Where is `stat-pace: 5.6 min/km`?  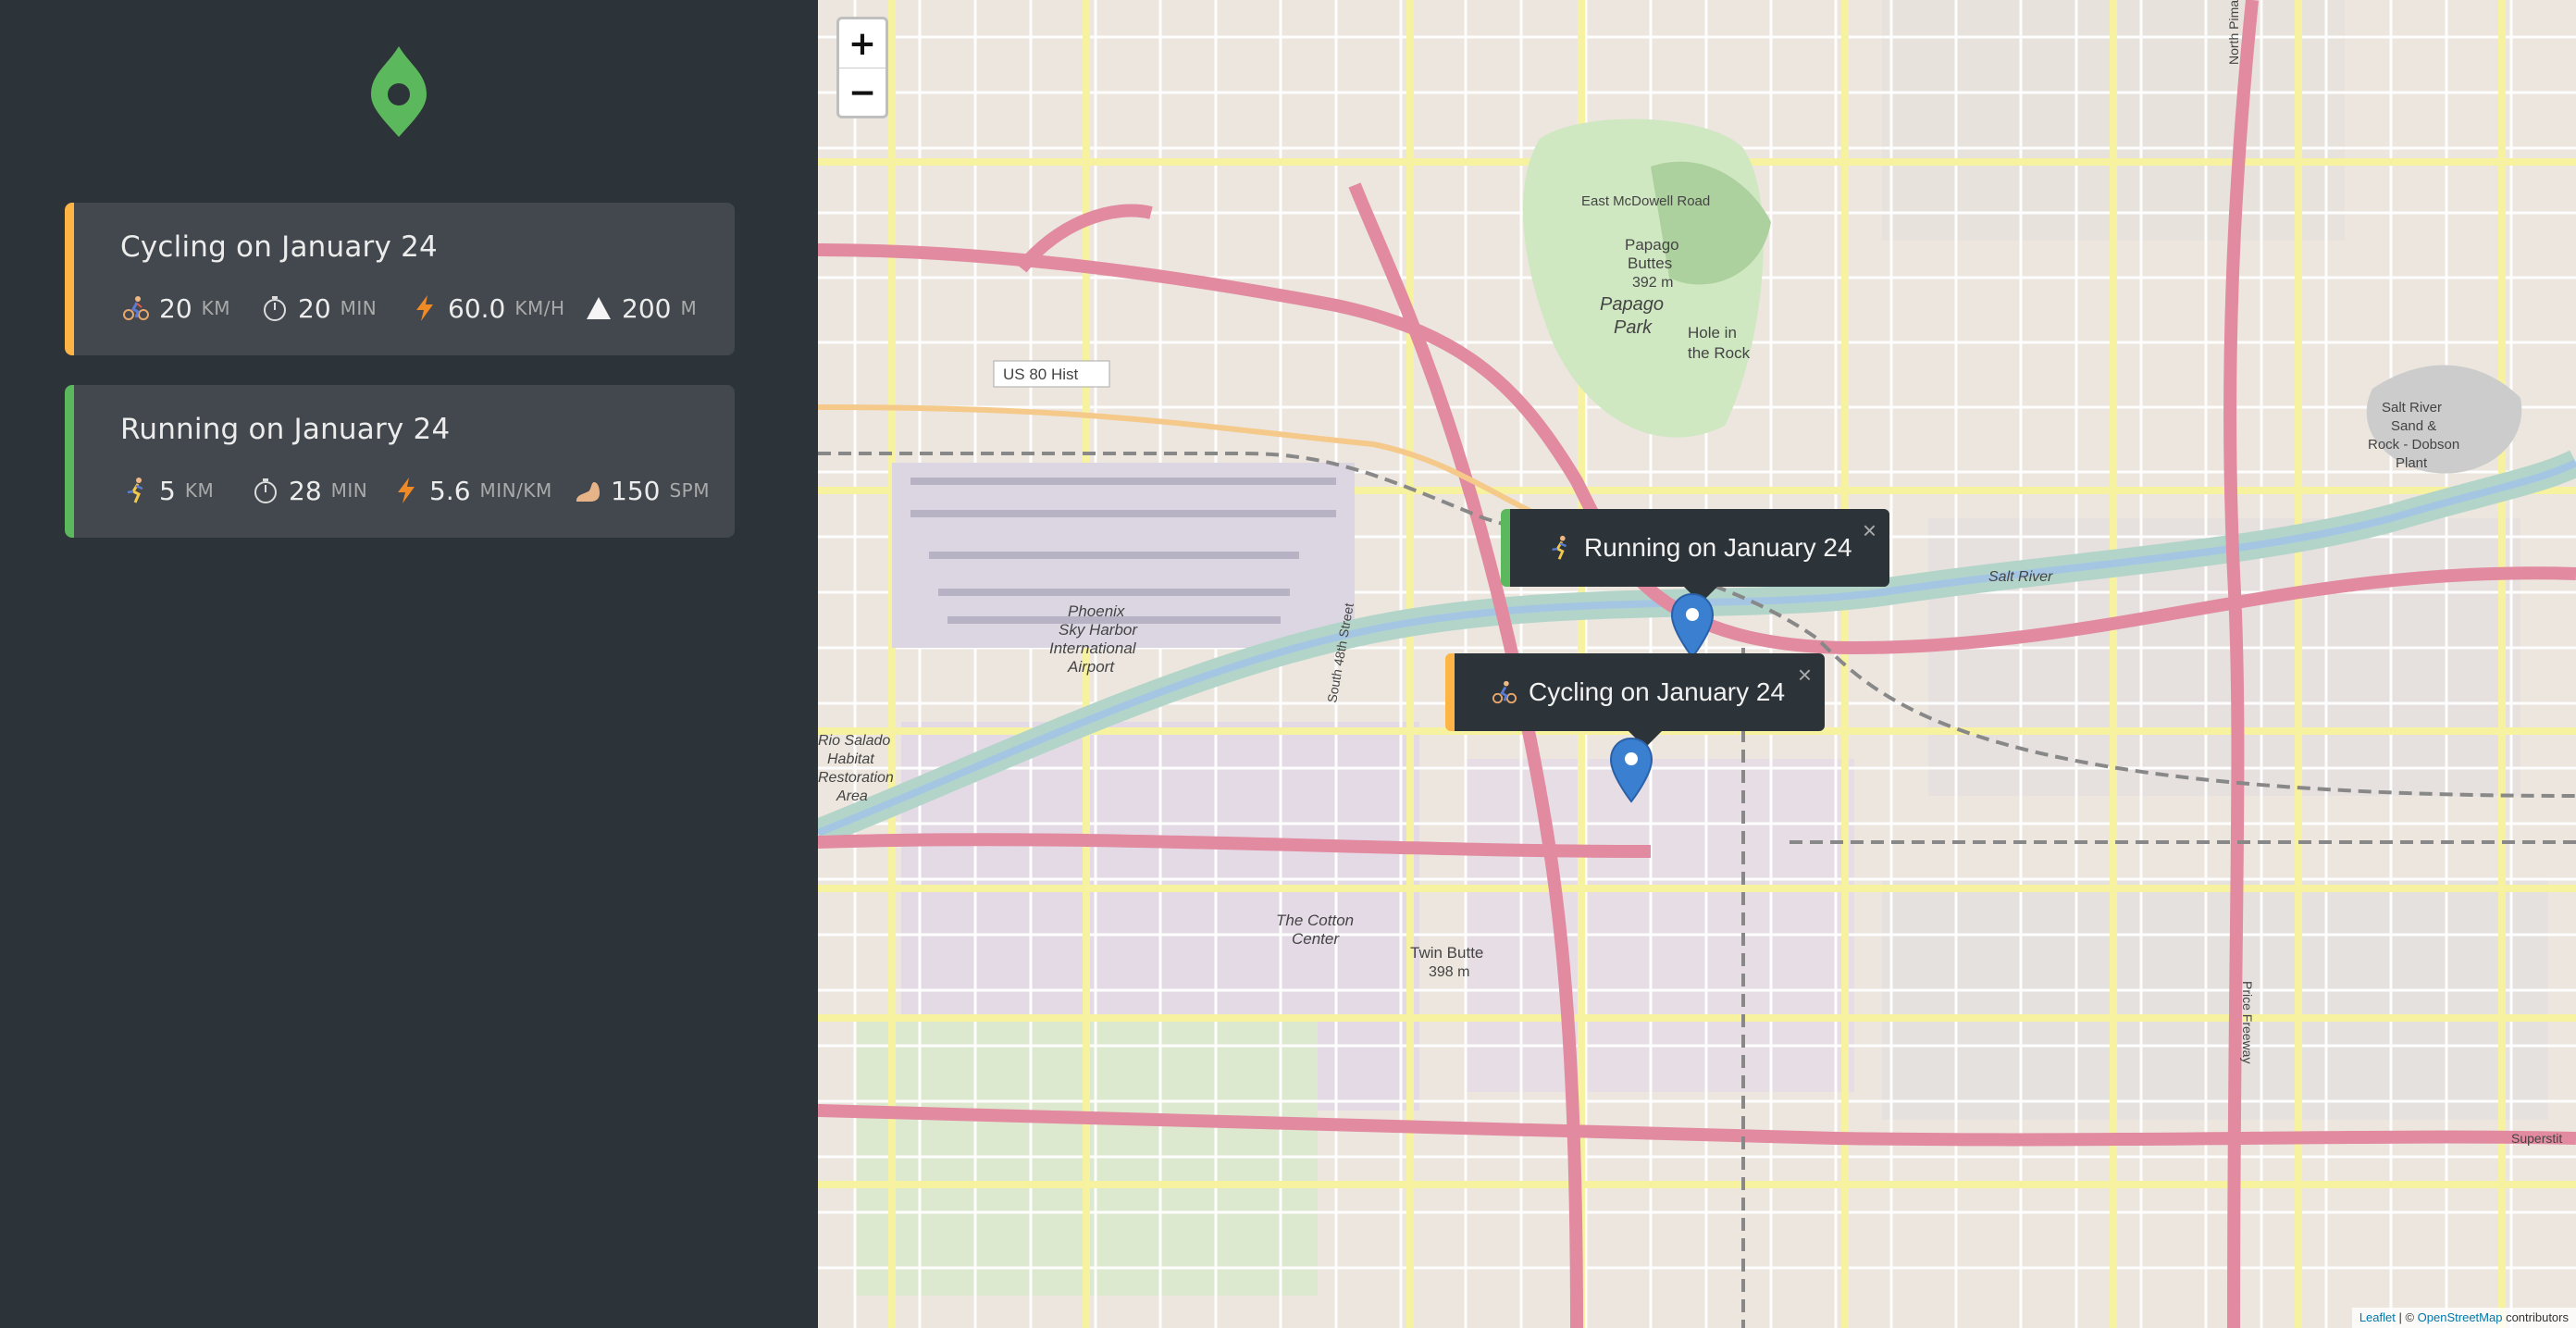
stat-pace: 5.6 min/km is located at coordinates (471, 491).